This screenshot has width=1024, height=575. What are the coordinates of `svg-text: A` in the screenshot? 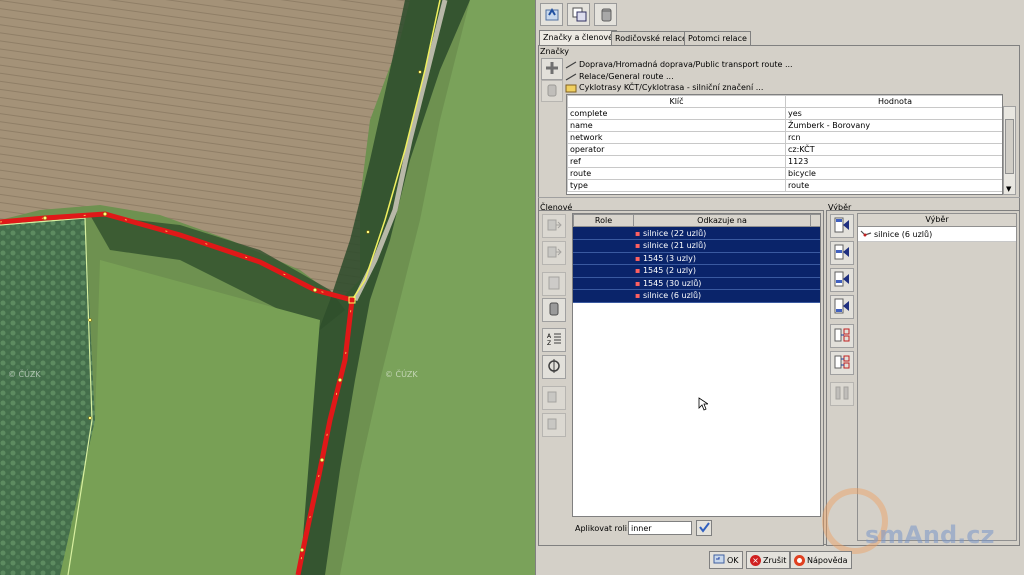 It's located at (549, 336).